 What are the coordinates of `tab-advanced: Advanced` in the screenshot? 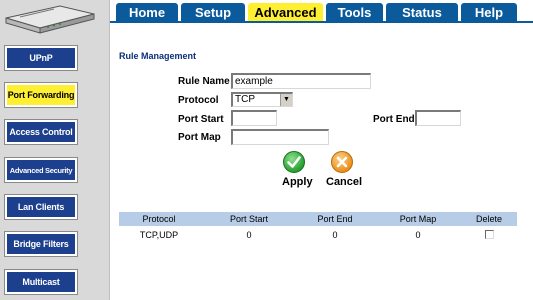 It's located at (285, 12).